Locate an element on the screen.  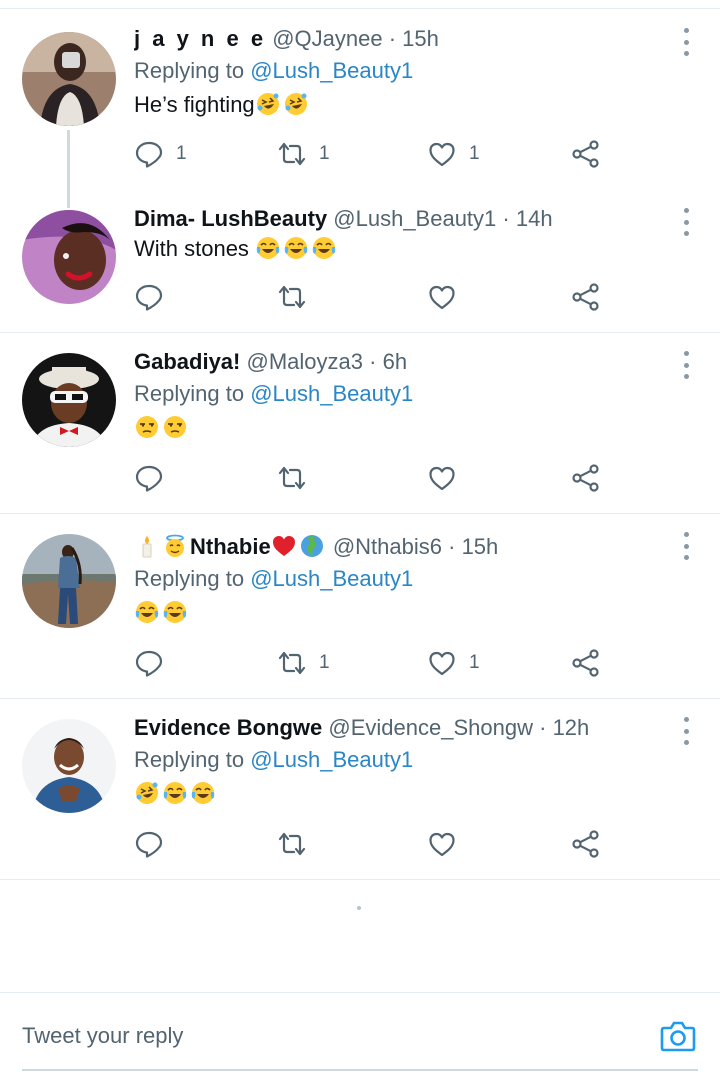
tweet-header: j a y n e e @QJaynee · 15h is located at coordinates (402, 39).